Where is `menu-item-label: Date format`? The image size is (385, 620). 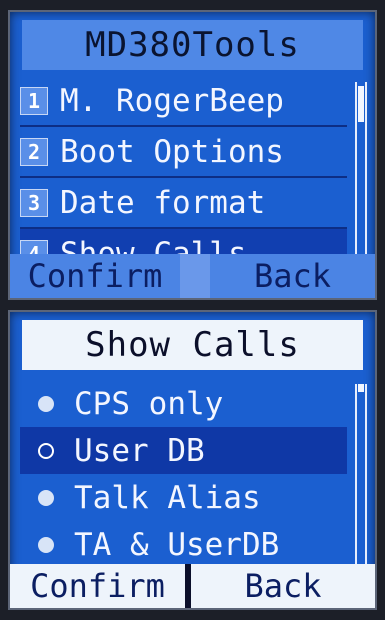 menu-item-label: Date format is located at coordinates (163, 202).